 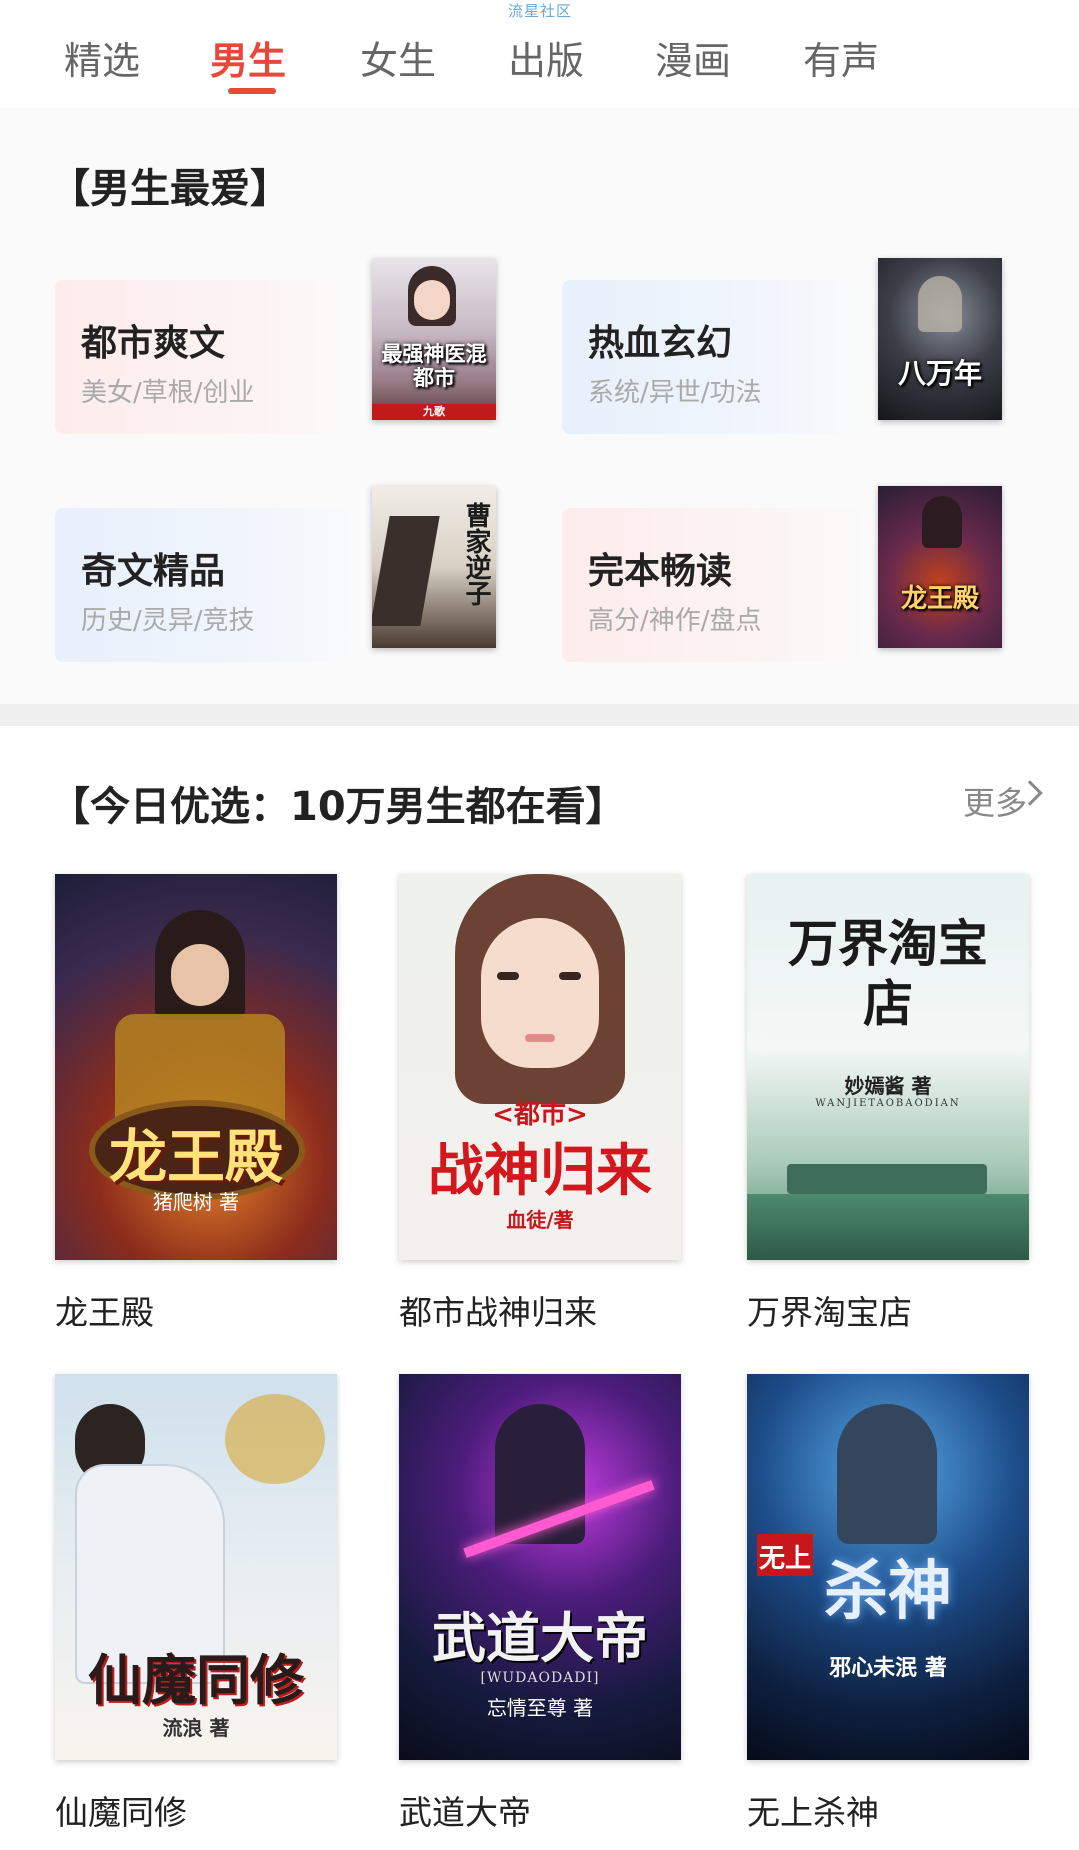 I want to click on book-cover: <都市> 战神归来 血徒/著, so click(x=540, y=1067).